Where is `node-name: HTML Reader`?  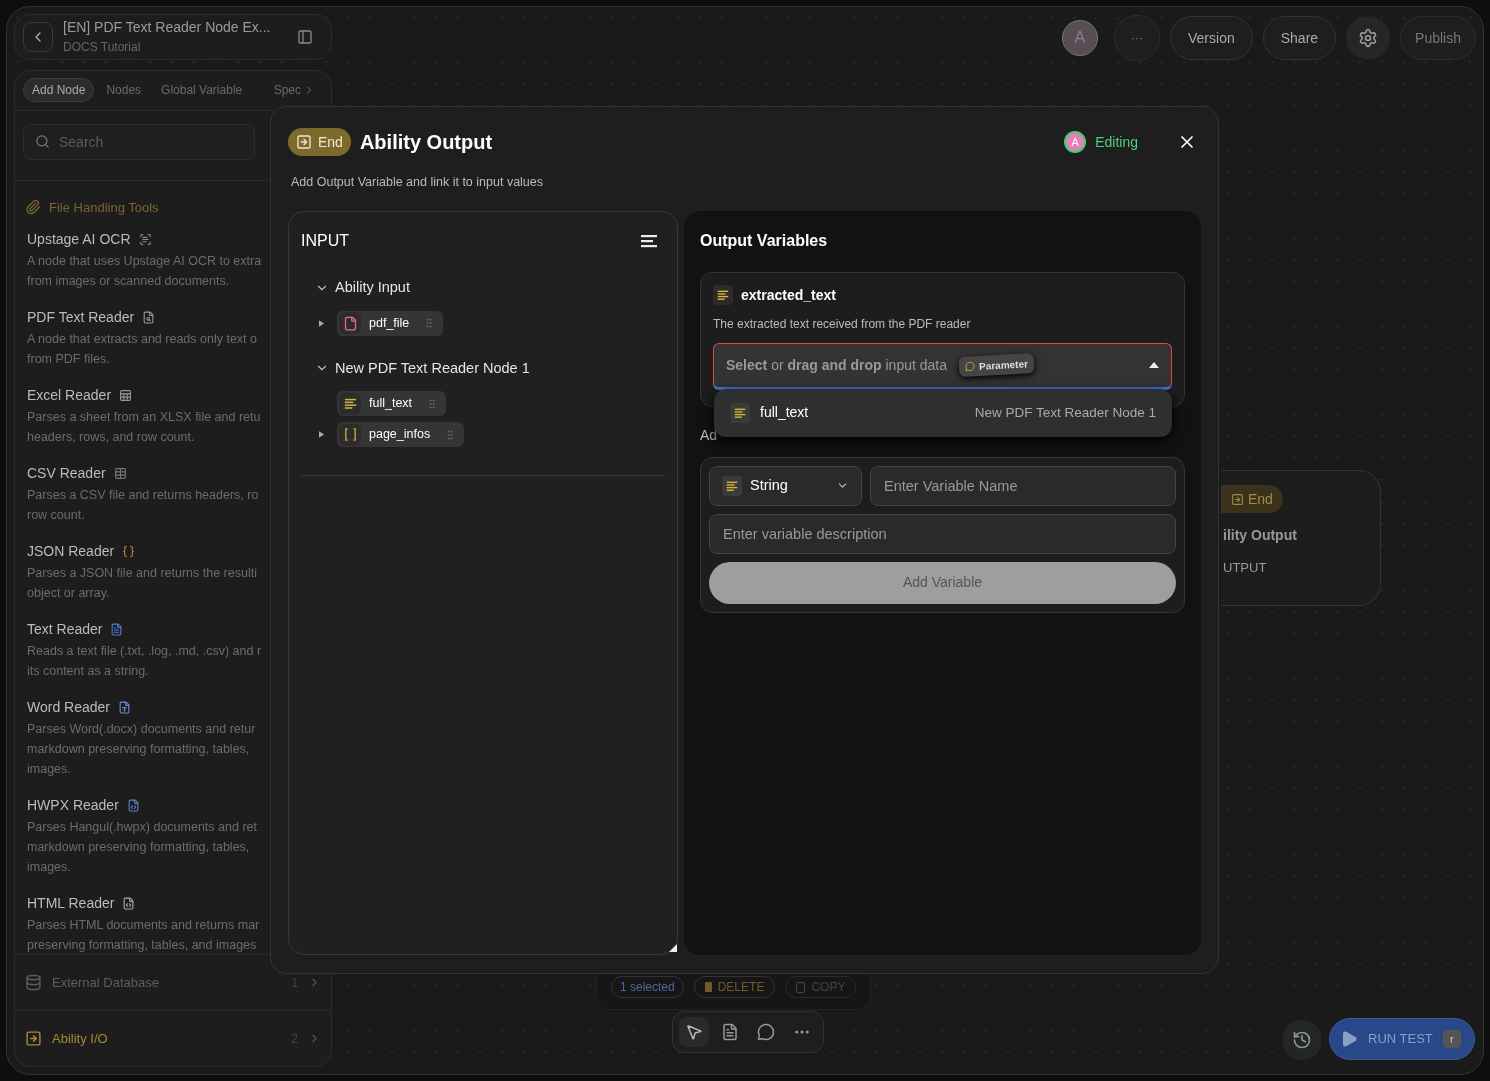
node-name: HTML Reader is located at coordinates (71, 903).